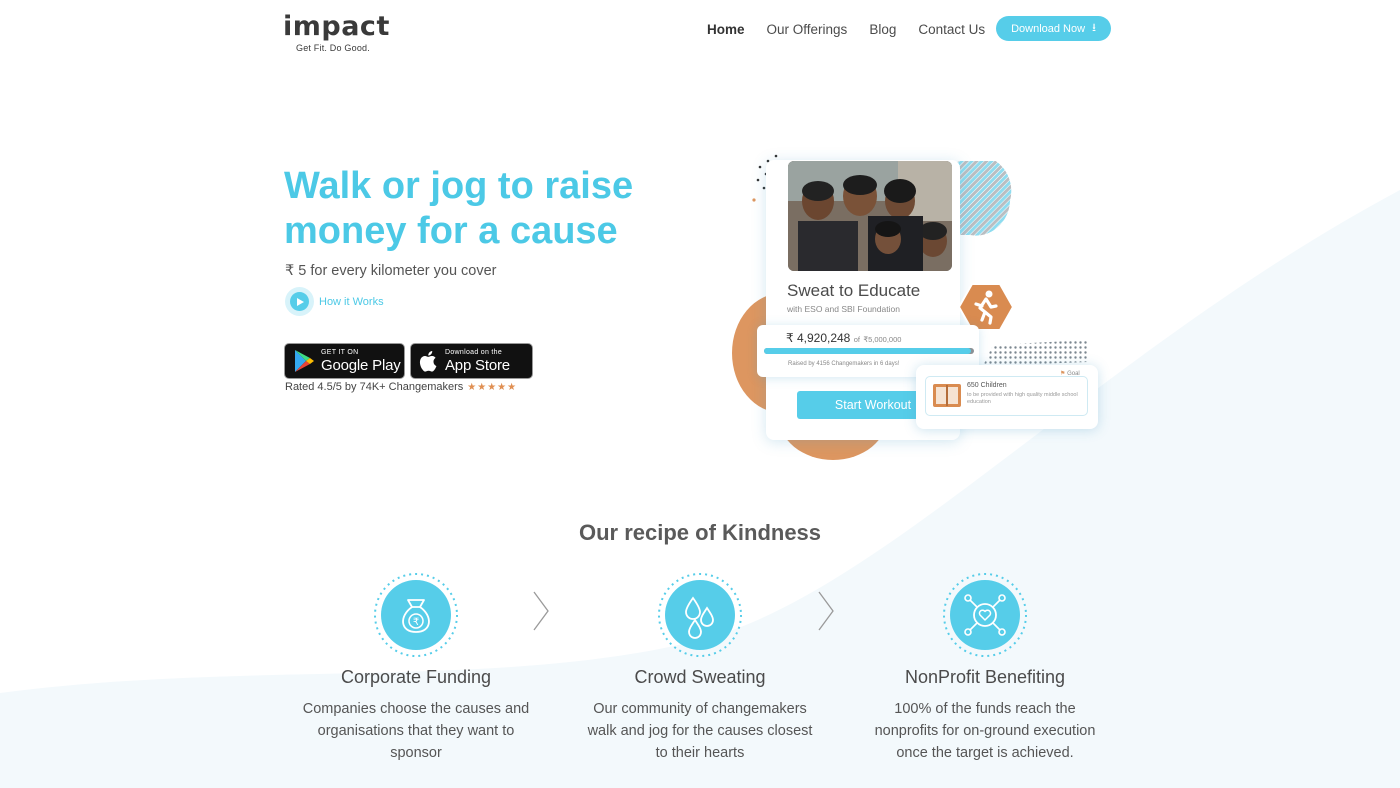 This screenshot has width=1400, height=788. I want to click on nav-item-contact-us: Contact Us, so click(951, 29).